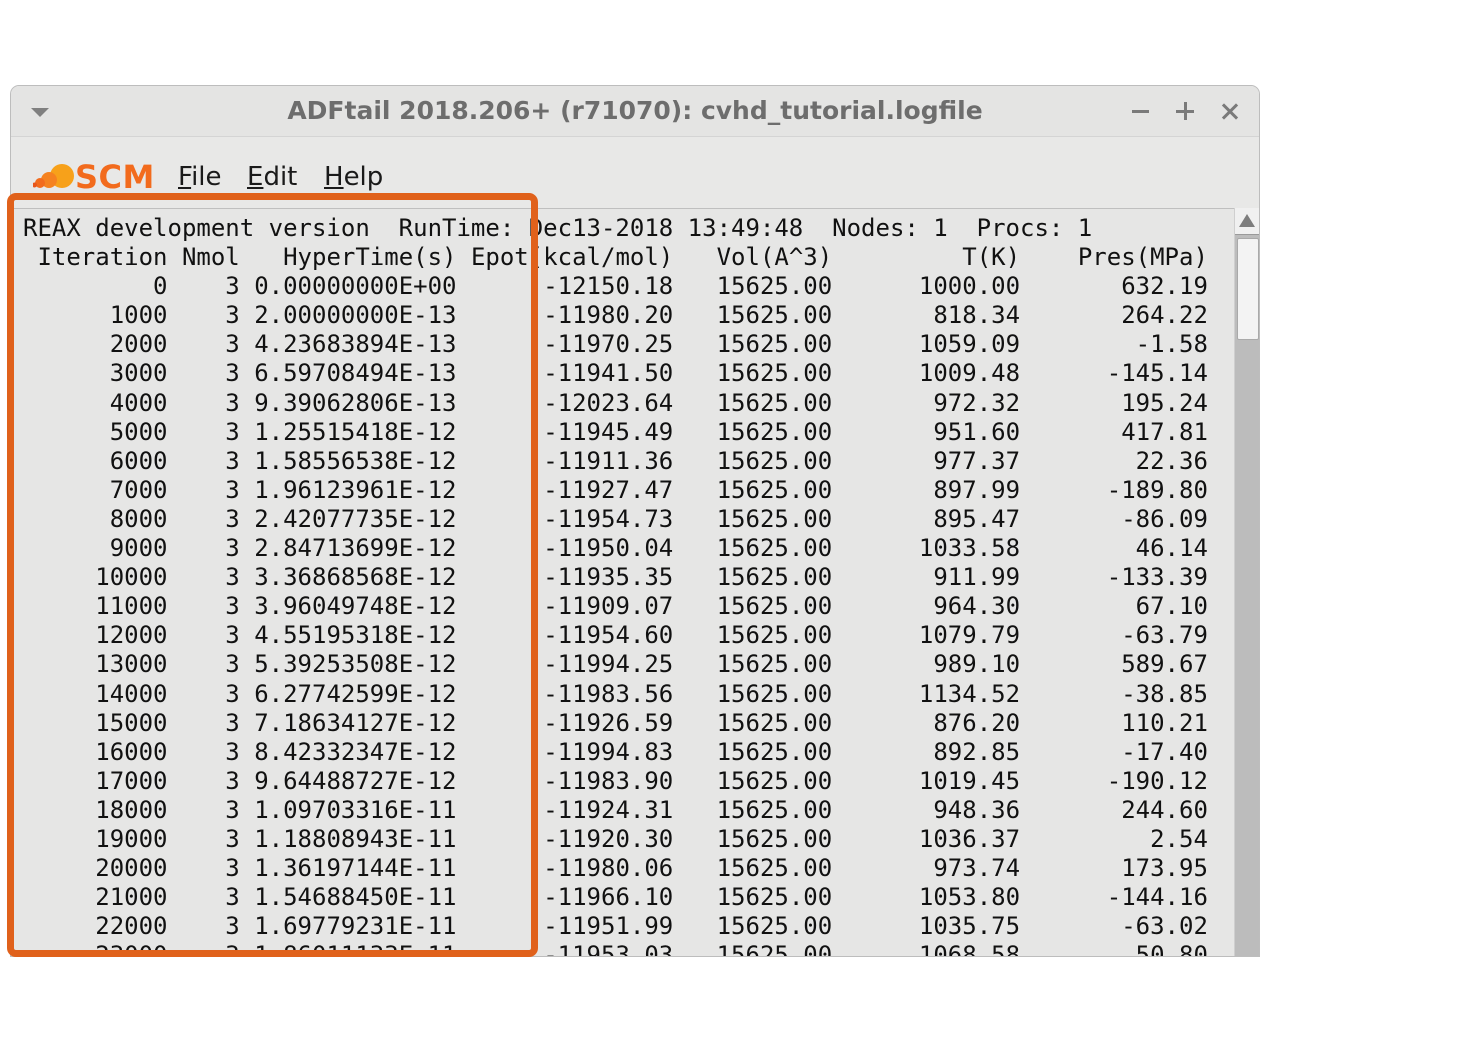 This screenshot has width=1458, height=1044. I want to click on log-cell: 972.32, so click(926, 402).